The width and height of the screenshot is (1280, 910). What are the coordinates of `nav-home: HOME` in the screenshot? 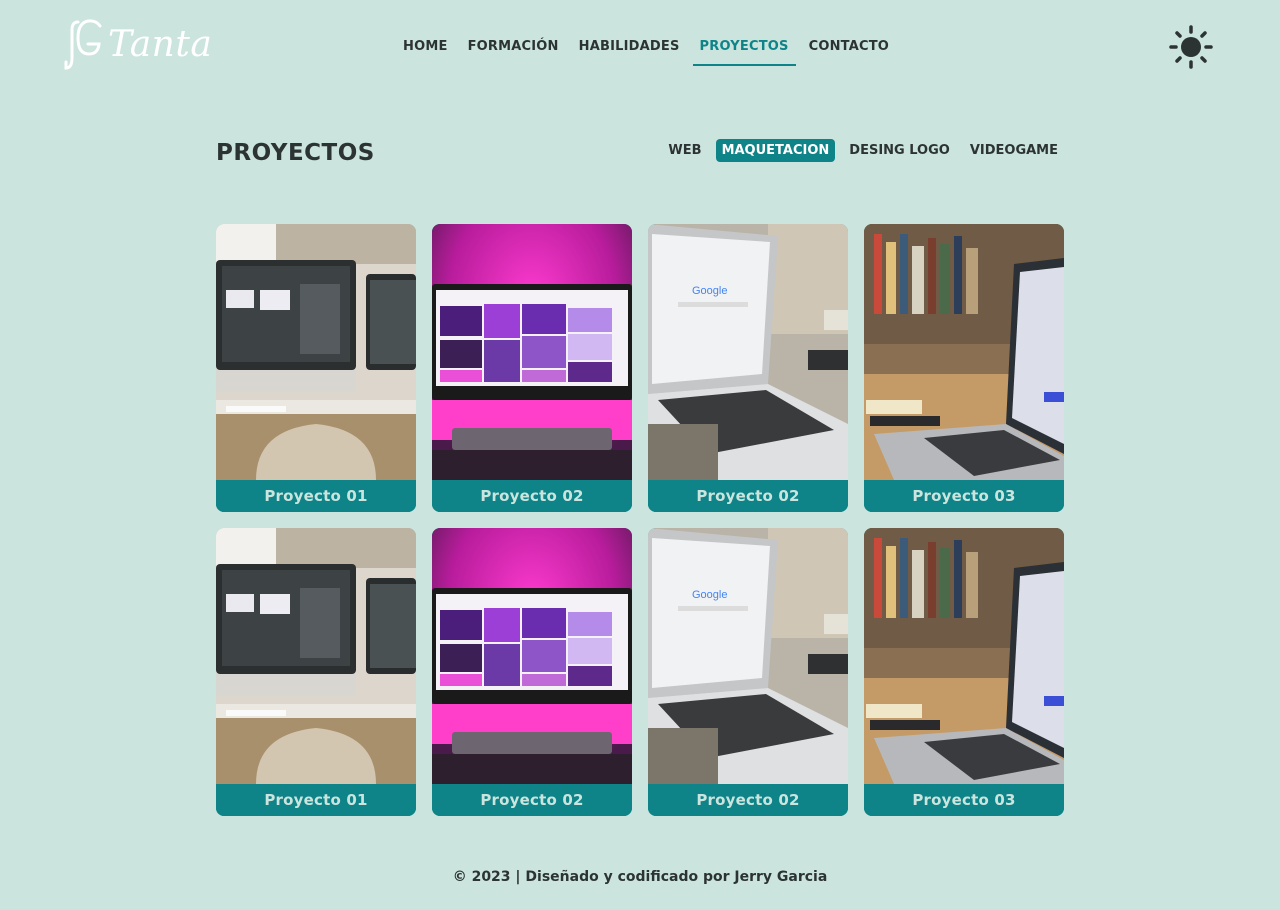 It's located at (425, 48).